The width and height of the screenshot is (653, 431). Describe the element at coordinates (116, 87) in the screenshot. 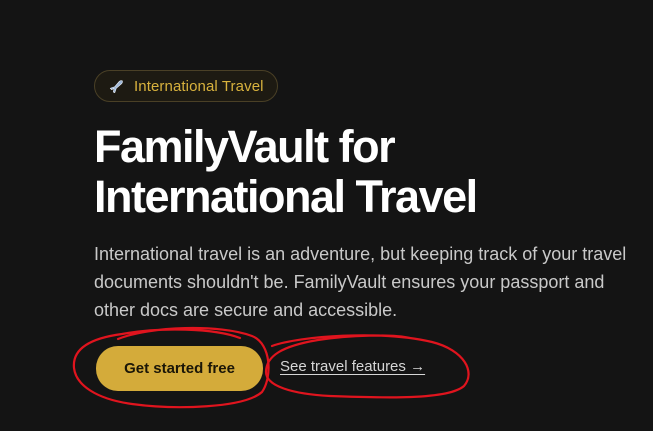

I see `airplane-icon` at that location.